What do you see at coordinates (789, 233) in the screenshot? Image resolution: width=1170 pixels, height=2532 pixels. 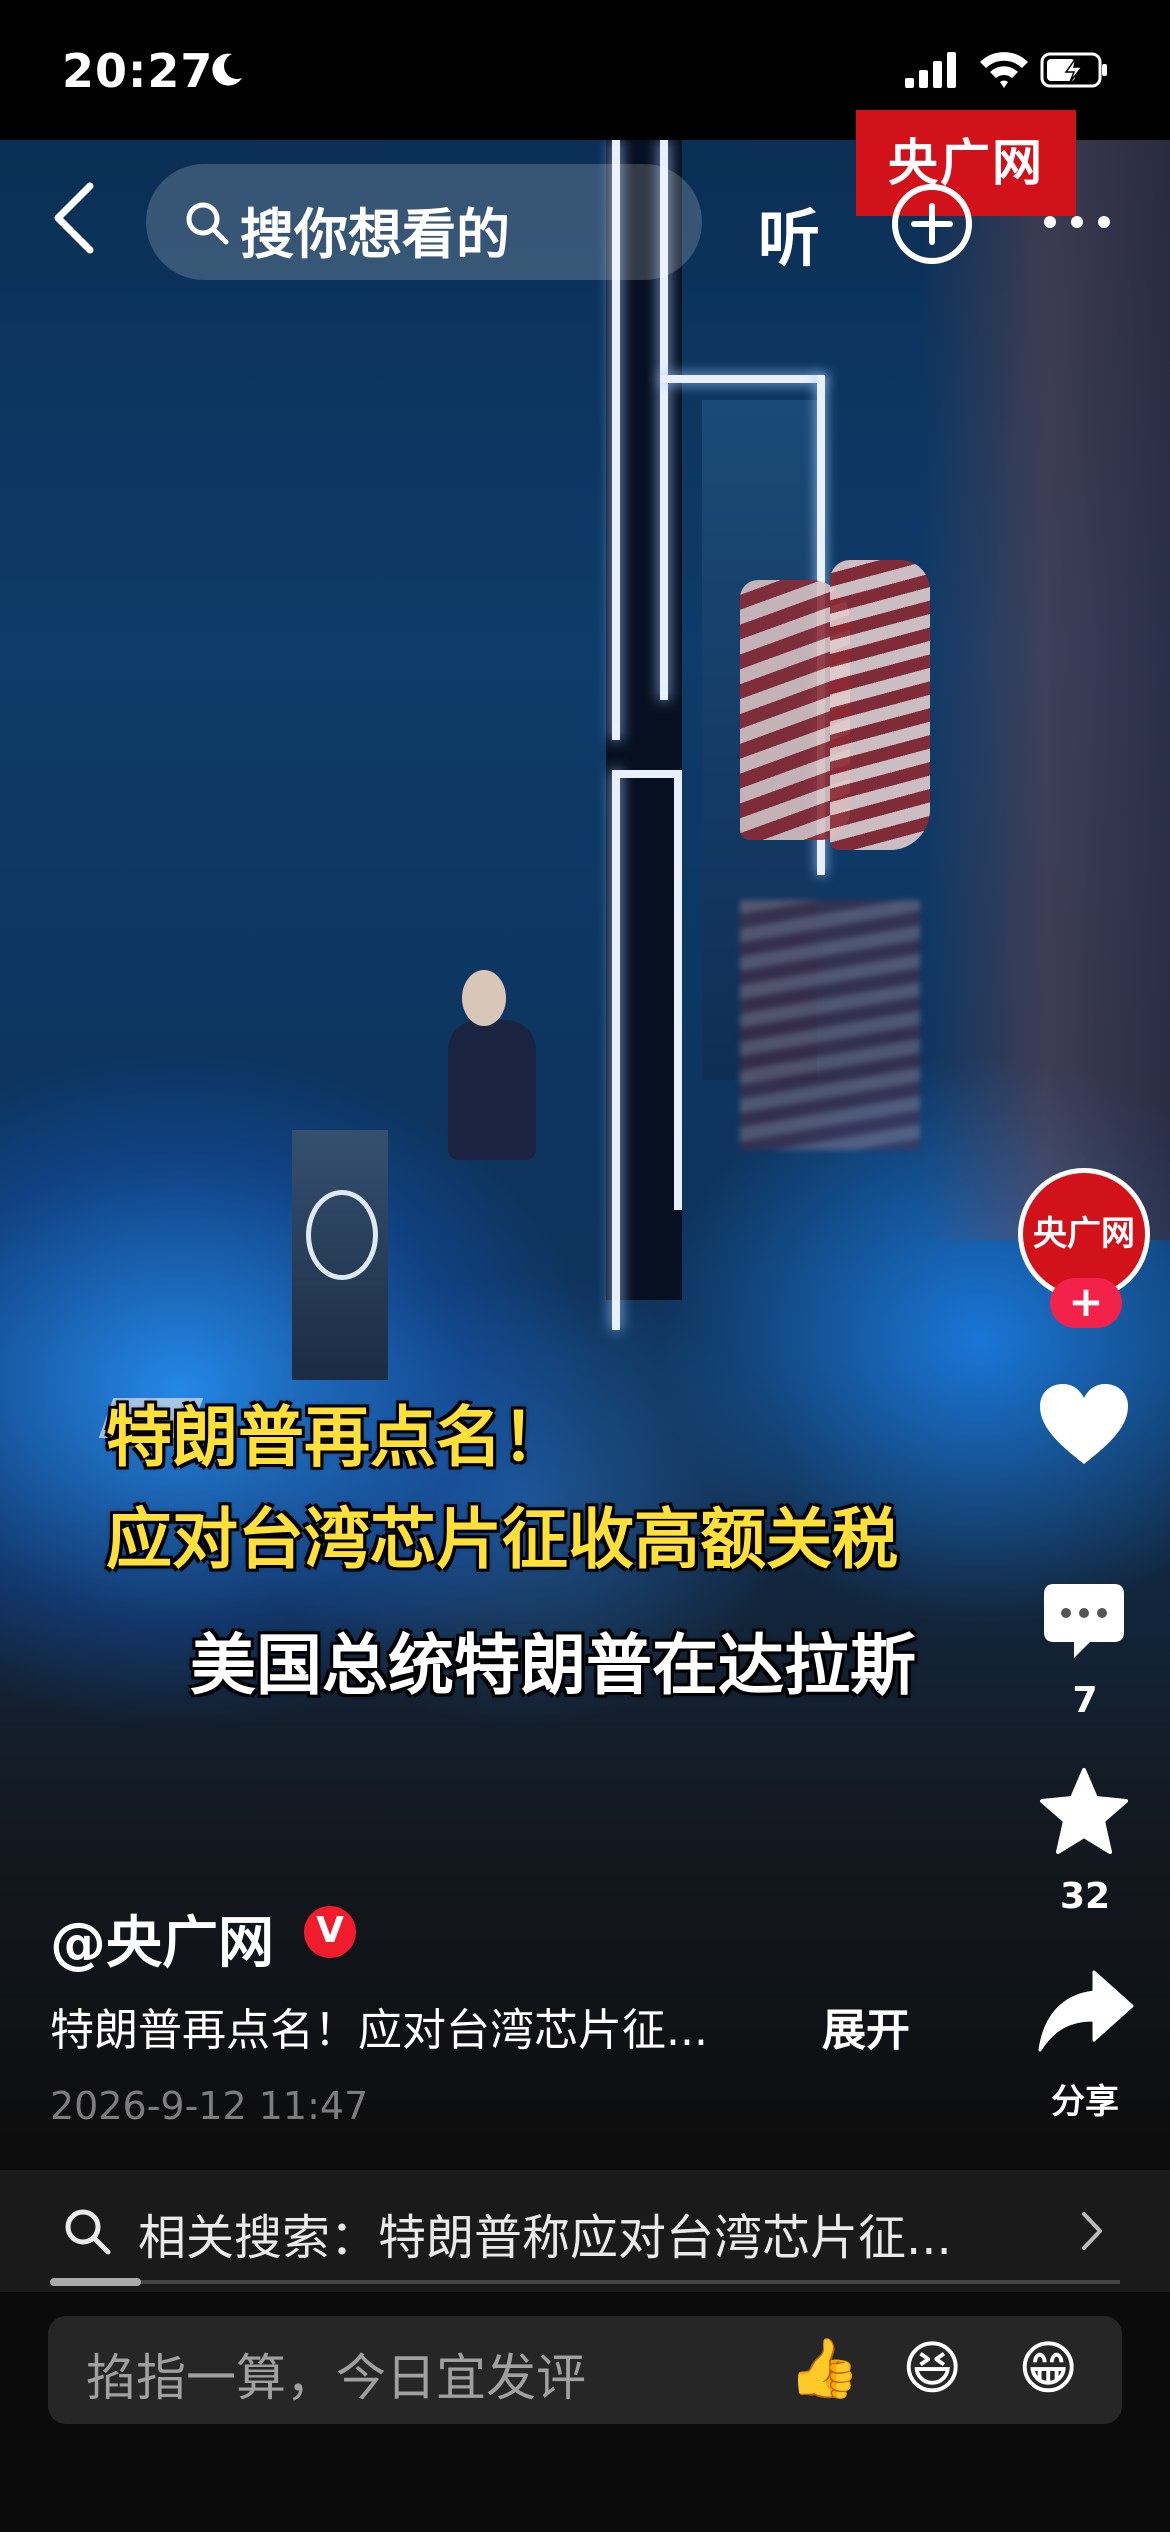 I see `listen-button: 听` at bounding box center [789, 233].